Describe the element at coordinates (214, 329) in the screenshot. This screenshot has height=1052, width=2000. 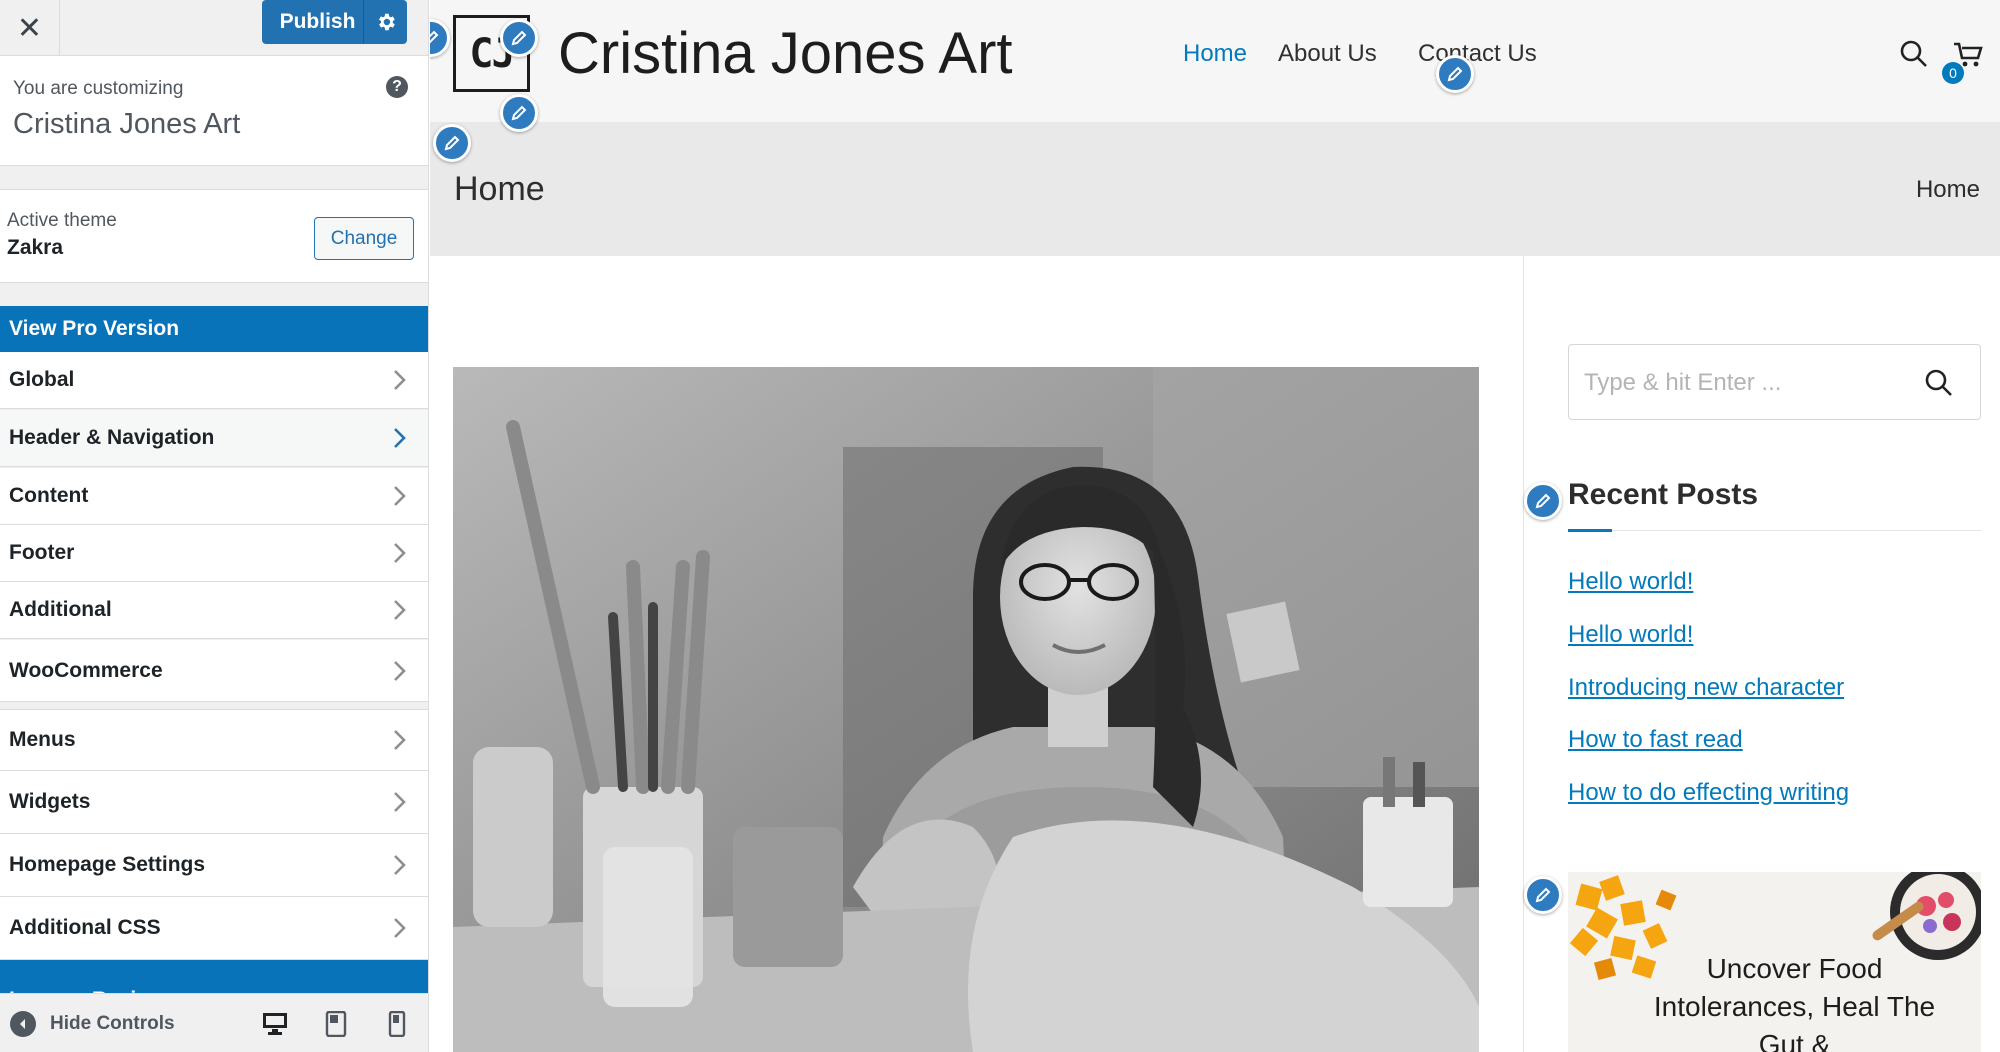
I see `view-pro-version-link: View Pro Version` at that location.